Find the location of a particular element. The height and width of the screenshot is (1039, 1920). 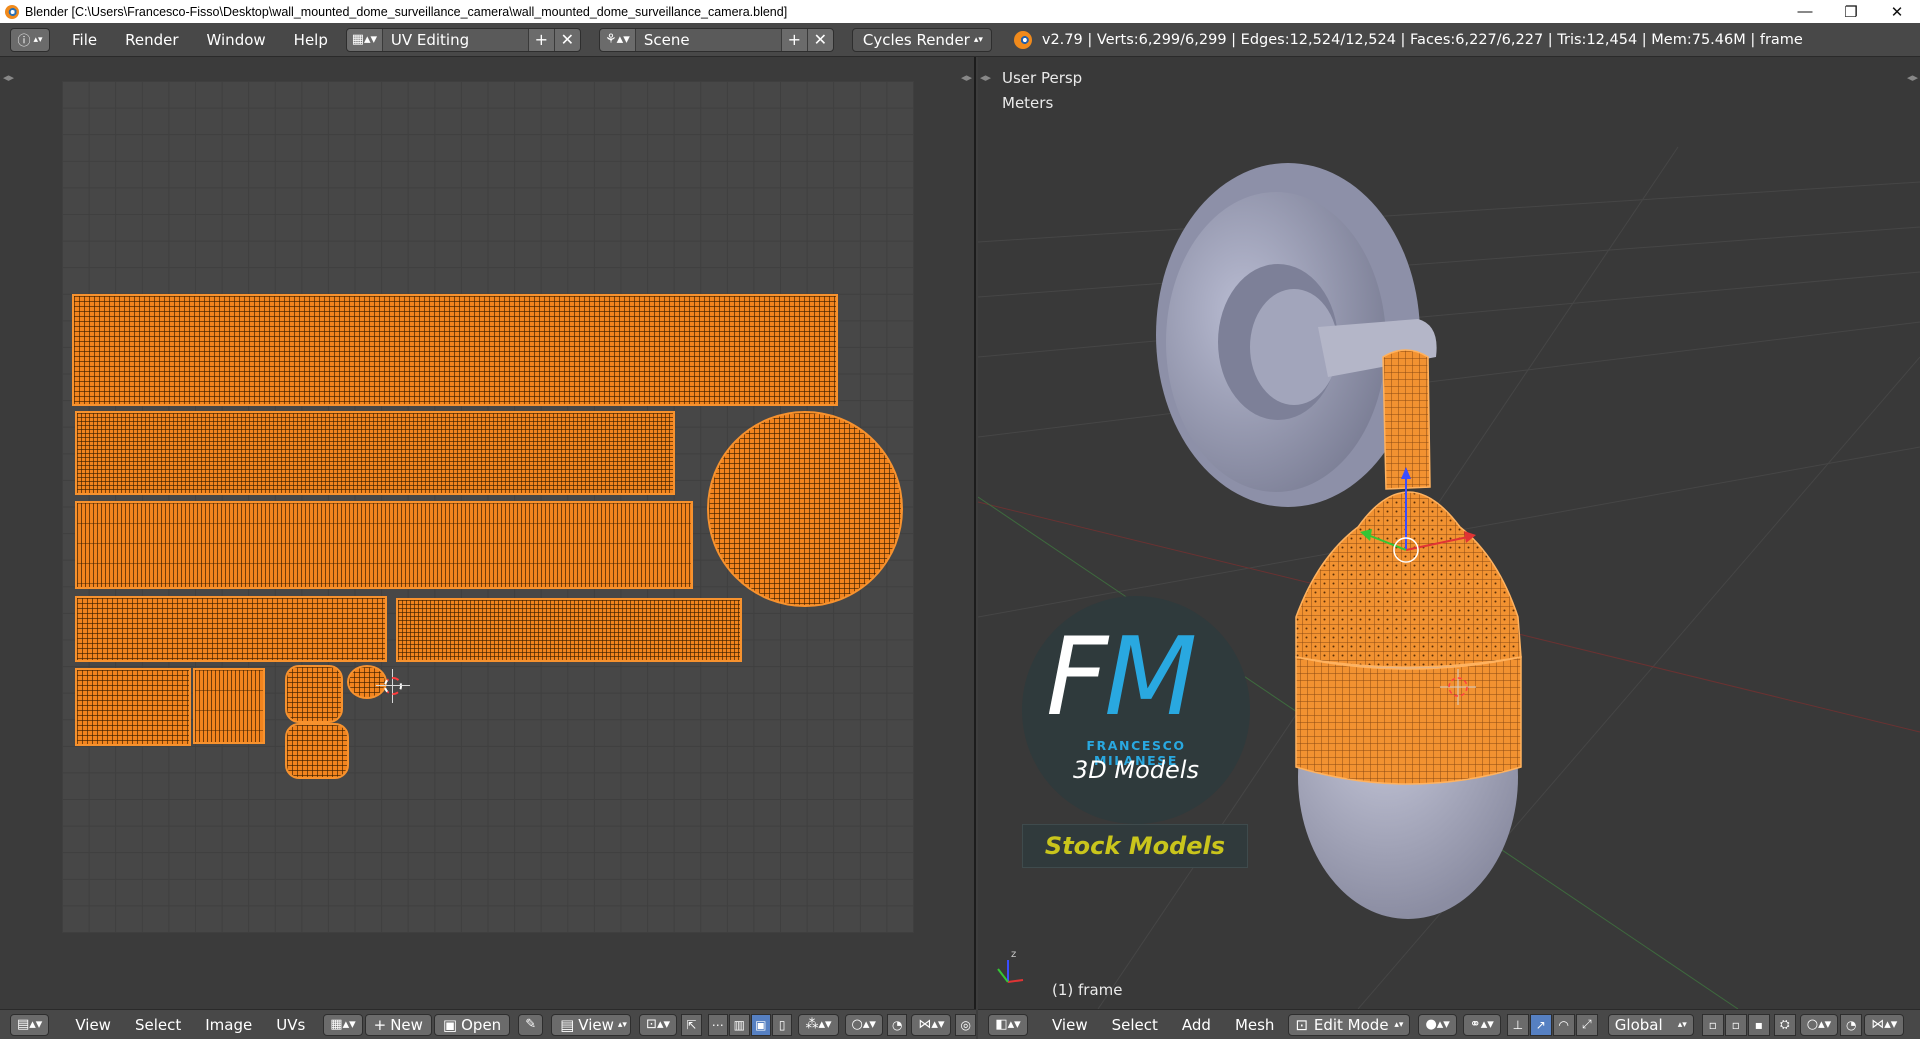

restore-button: ❐ is located at coordinates (1851, 11).